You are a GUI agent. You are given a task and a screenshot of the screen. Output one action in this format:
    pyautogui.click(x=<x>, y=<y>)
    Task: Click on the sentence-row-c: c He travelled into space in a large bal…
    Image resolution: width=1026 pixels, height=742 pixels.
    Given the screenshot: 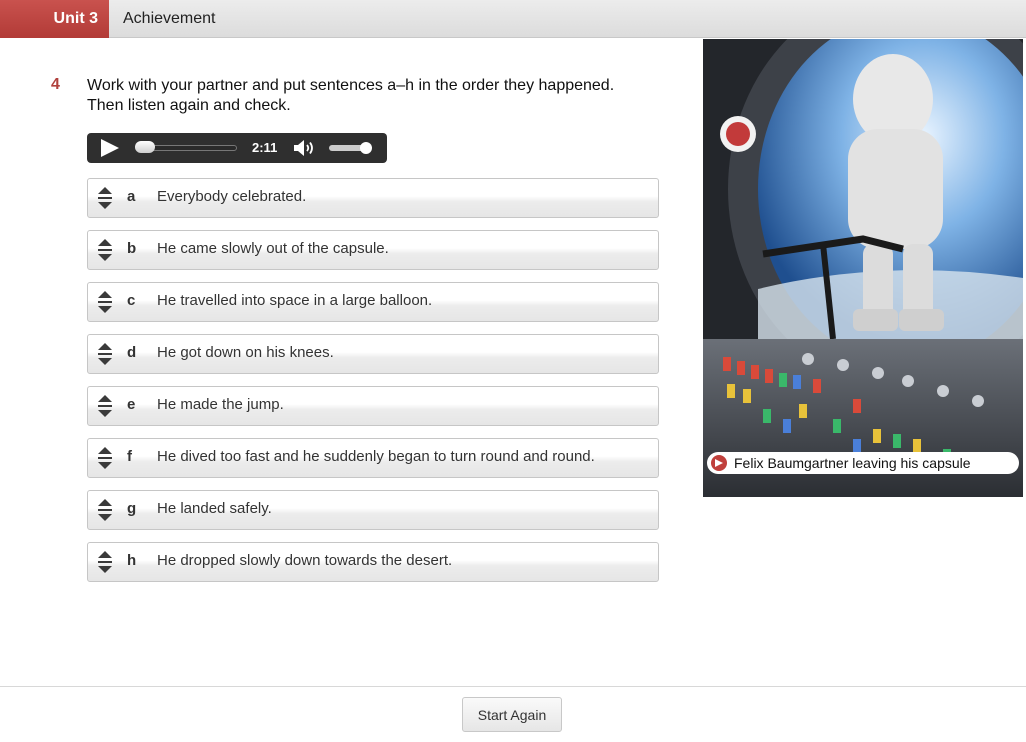 What is the action you would take?
    pyautogui.click(x=373, y=302)
    